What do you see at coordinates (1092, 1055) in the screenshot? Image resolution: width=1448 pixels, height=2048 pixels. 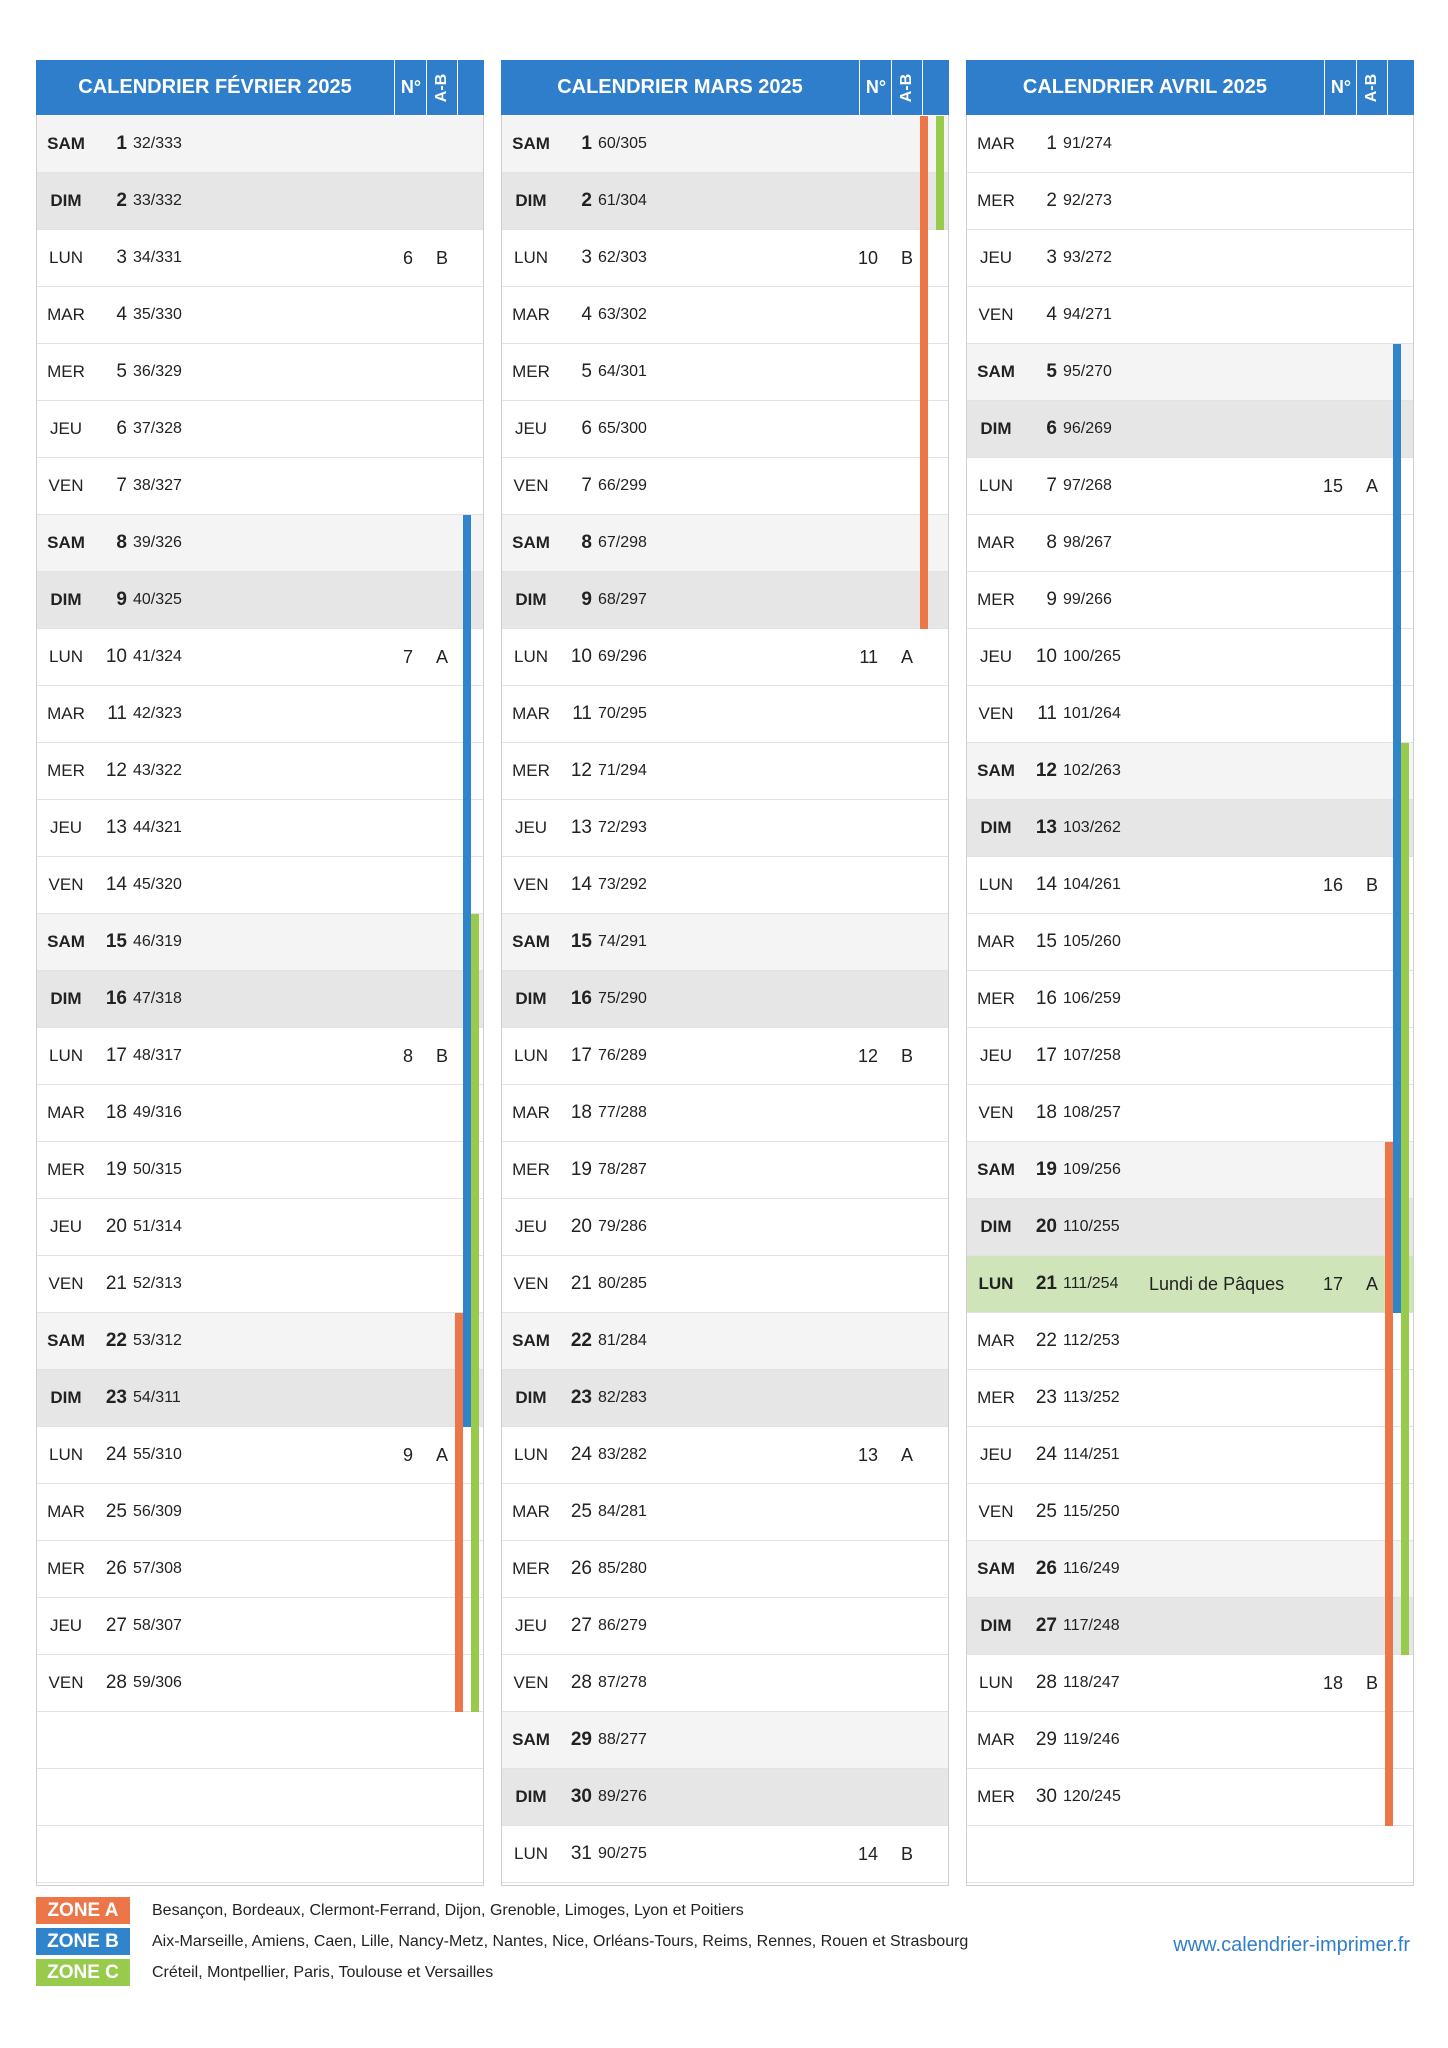 I see `day-of-year: 107/258` at bounding box center [1092, 1055].